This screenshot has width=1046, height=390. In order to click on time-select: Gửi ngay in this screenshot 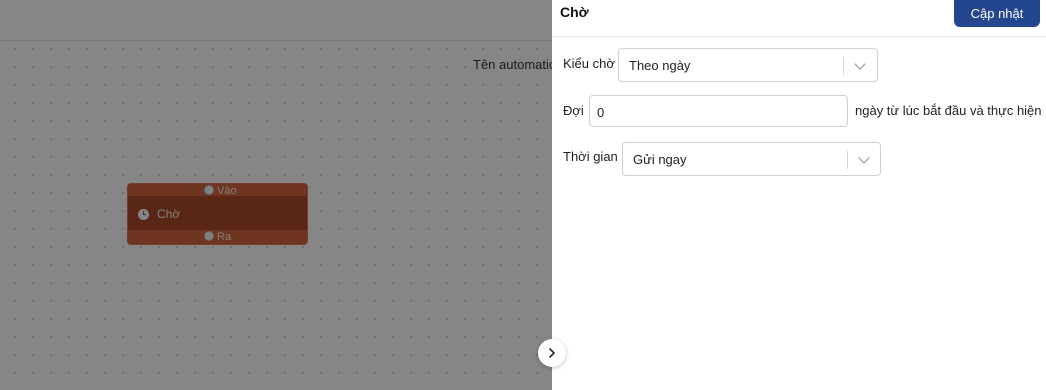, I will do `click(751, 159)`.